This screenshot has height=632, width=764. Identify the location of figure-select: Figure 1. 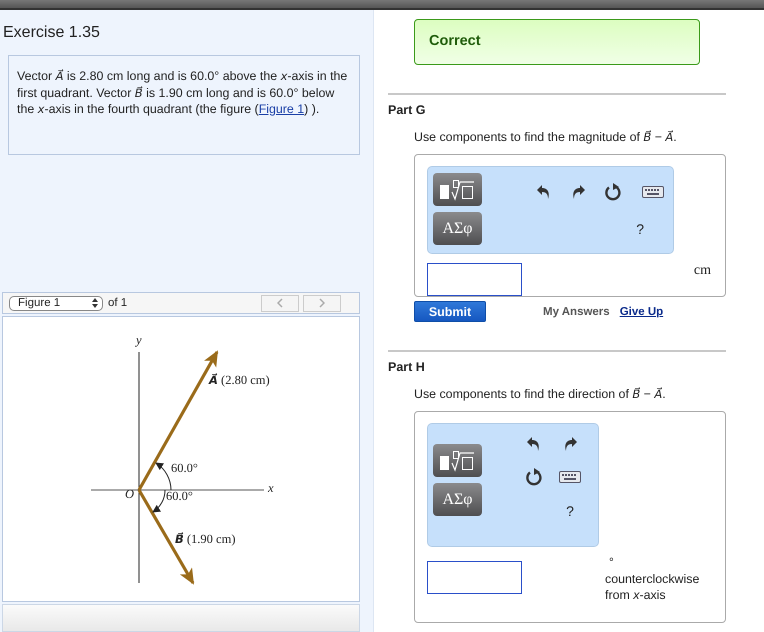
(56, 303).